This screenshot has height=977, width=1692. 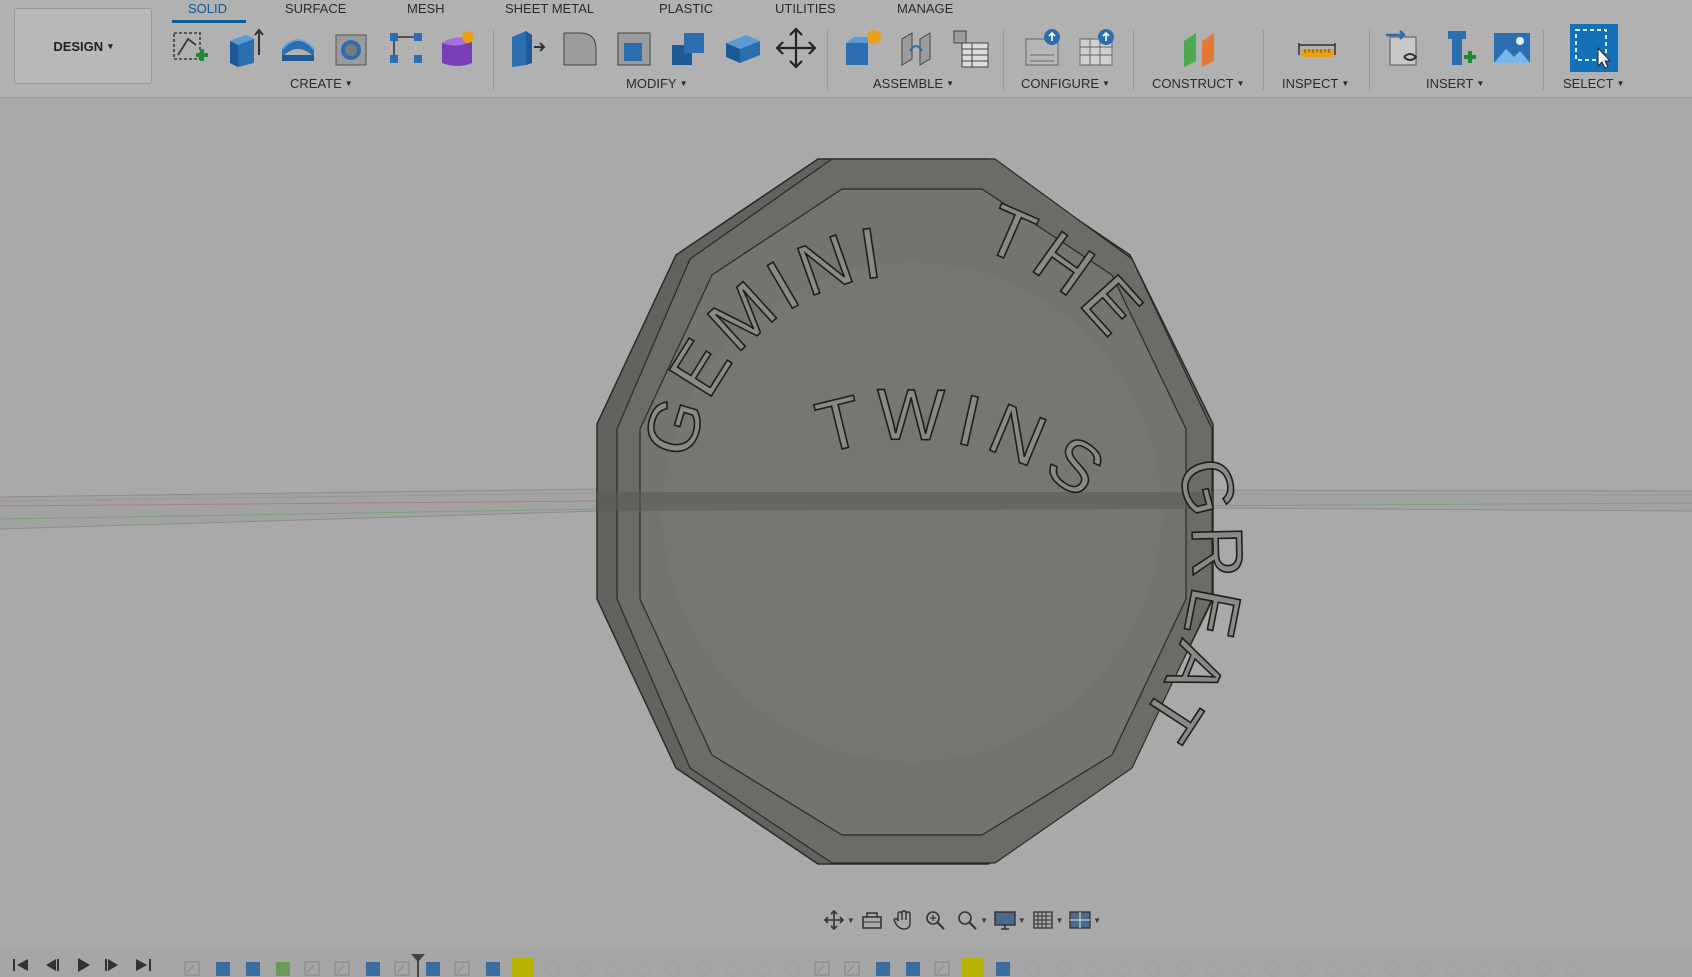 What do you see at coordinates (113, 965) in the screenshot?
I see `step-forward-icon` at bounding box center [113, 965].